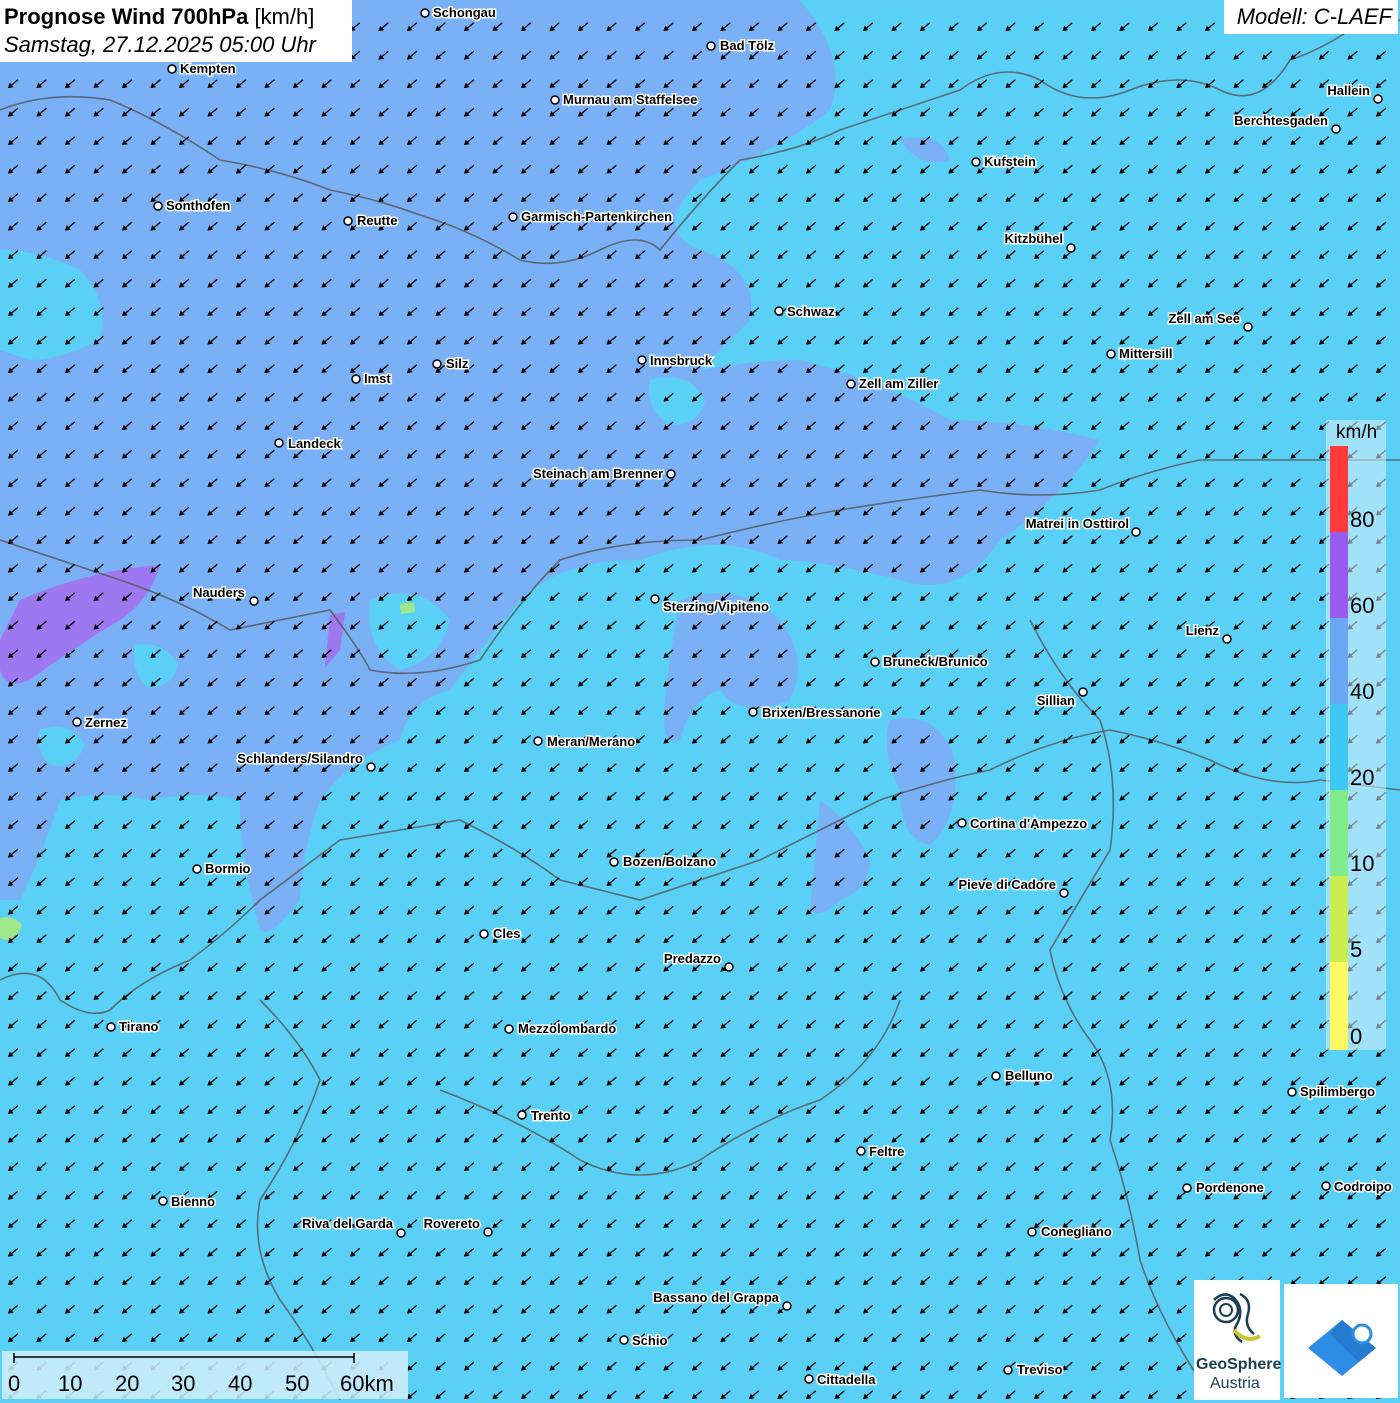 The image size is (1400, 1403). Describe the element at coordinates (603, 474) in the screenshot. I see `city-marker: Steinach am Brenner` at that location.